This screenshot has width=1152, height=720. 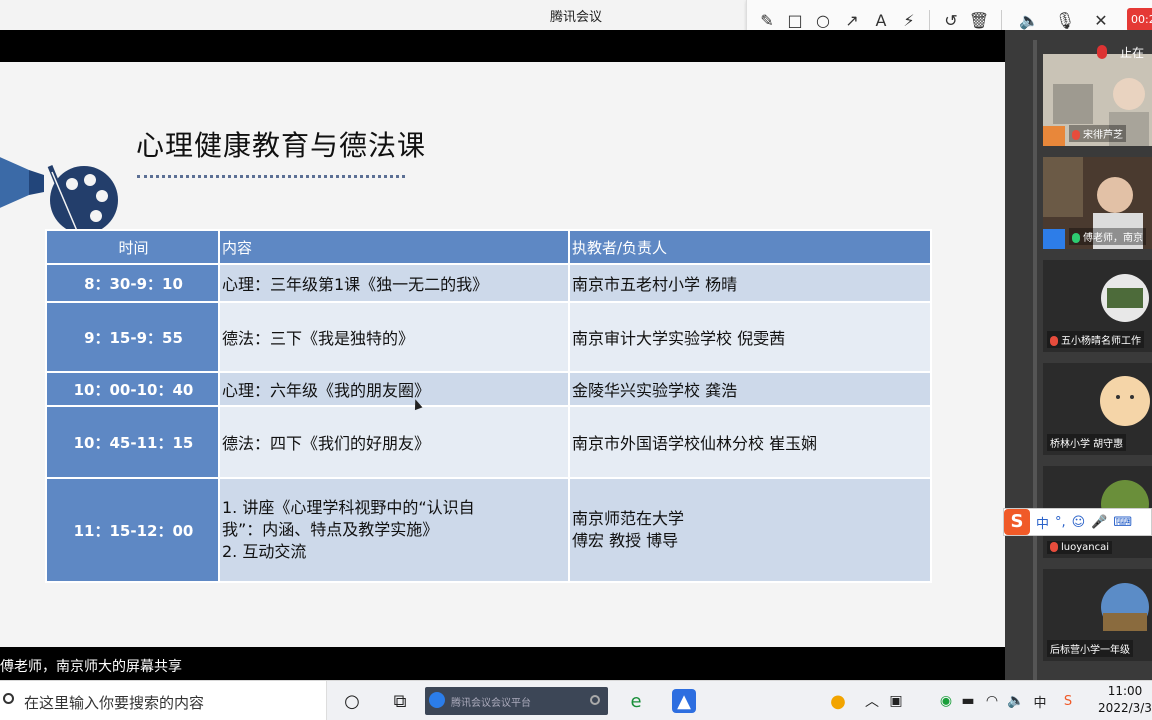 I want to click on mic-icon: 🎙, so click(x=1065, y=20).